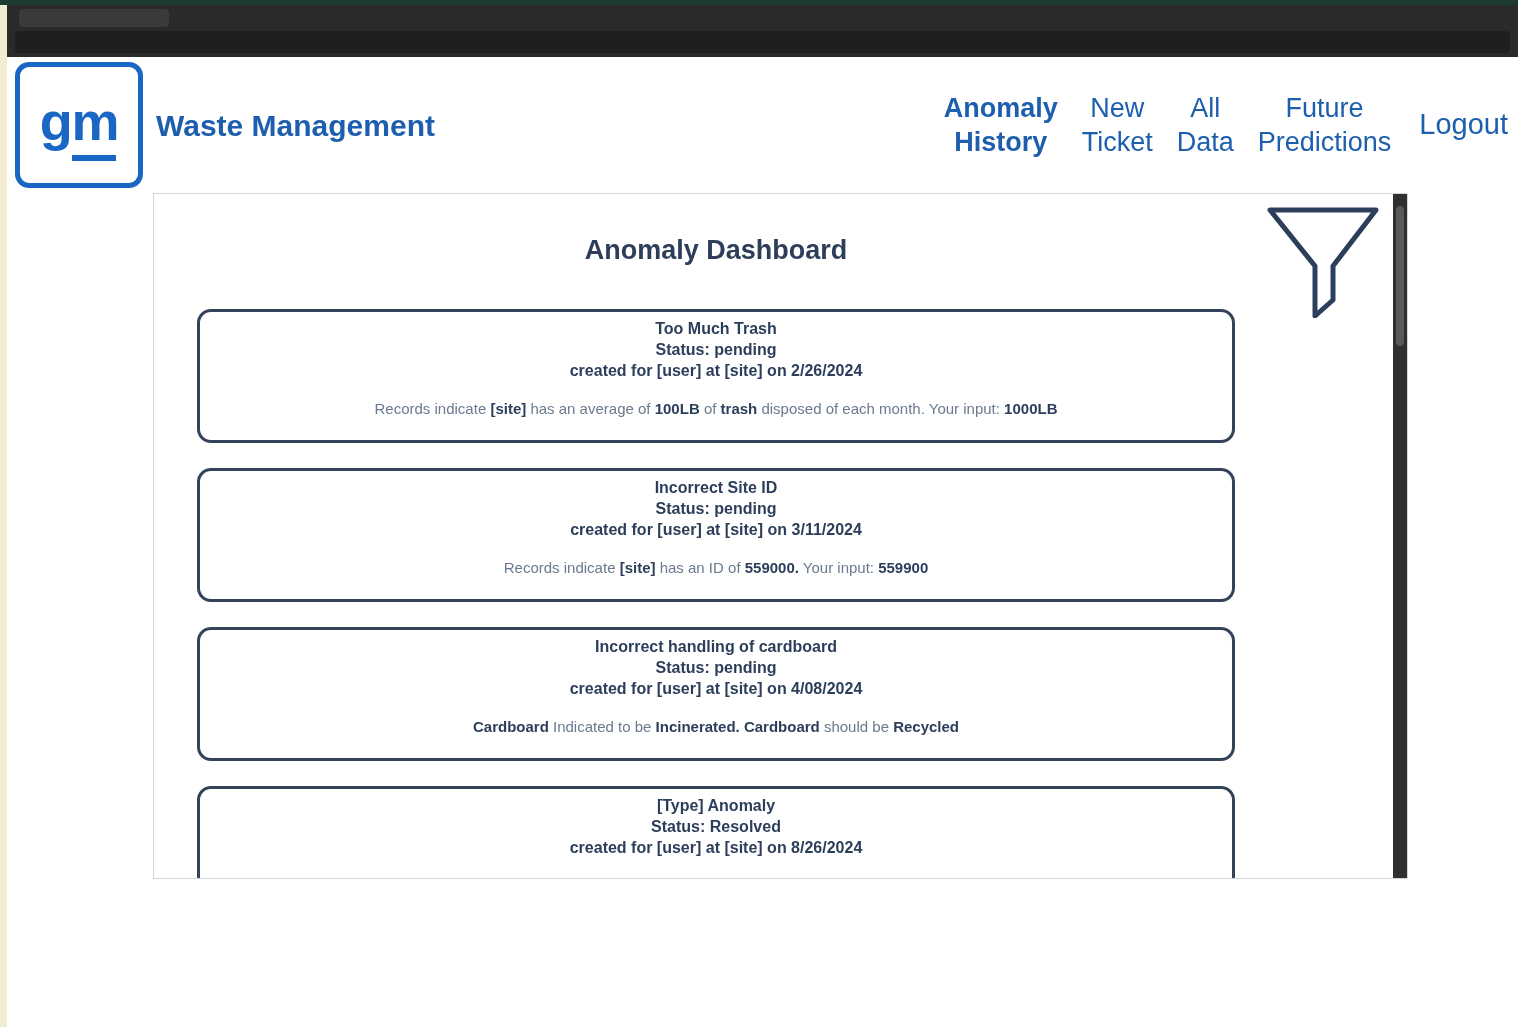 The height and width of the screenshot is (1027, 1518). I want to click on card-status: Status: Resolved, so click(716, 826).